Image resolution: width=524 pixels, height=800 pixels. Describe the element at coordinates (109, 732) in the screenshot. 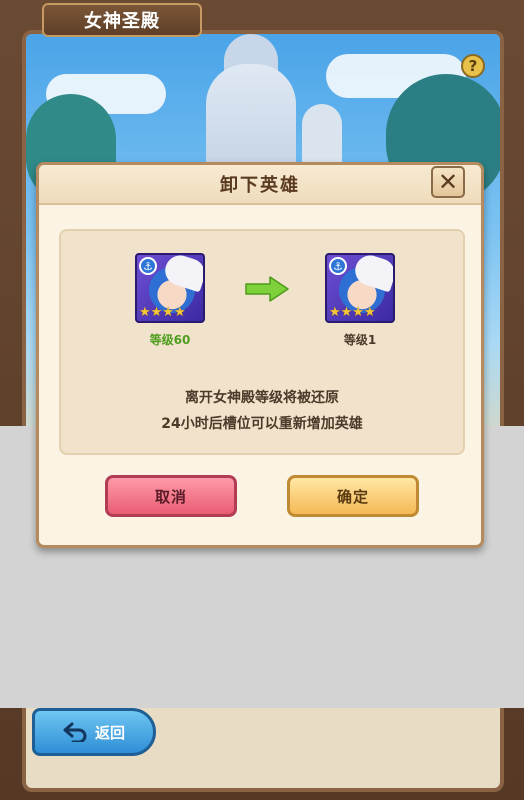

I see `back-button-label: 返回` at that location.